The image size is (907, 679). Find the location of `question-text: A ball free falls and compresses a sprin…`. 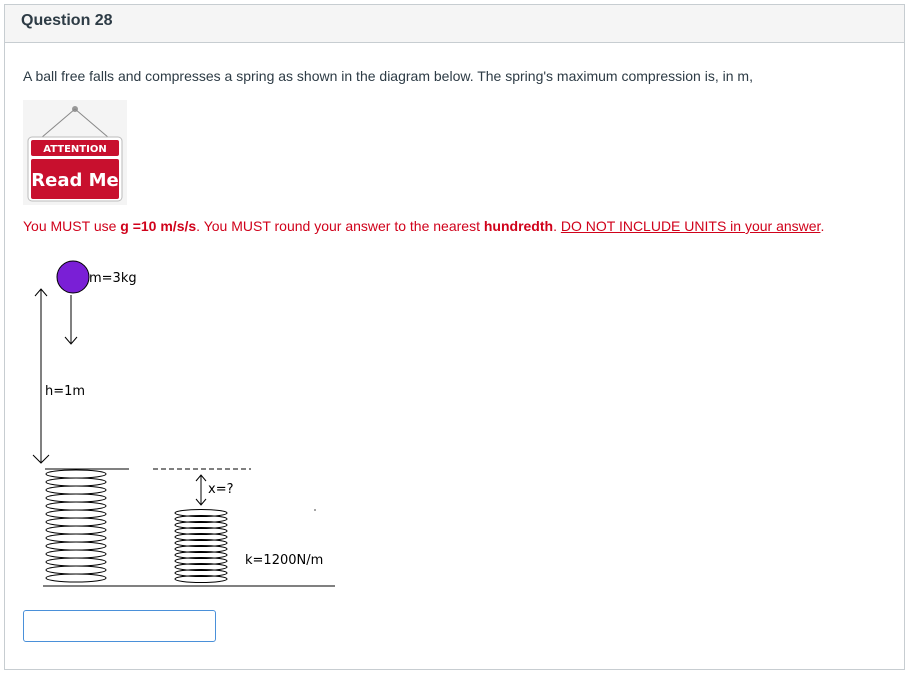

question-text: A ball free falls and compresses a sprin… is located at coordinates (388, 76).